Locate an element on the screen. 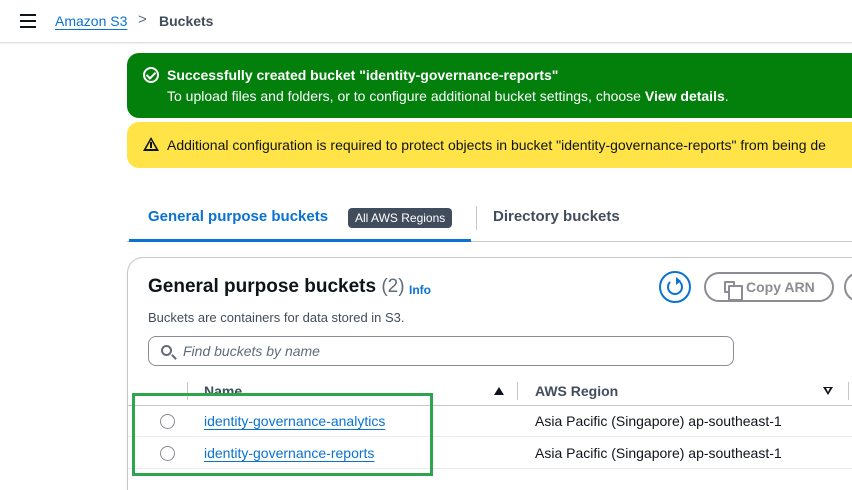 Image resolution: width=852 pixels, height=490 pixels. tab-directory-buckets: Directory buckets is located at coordinates (556, 216).